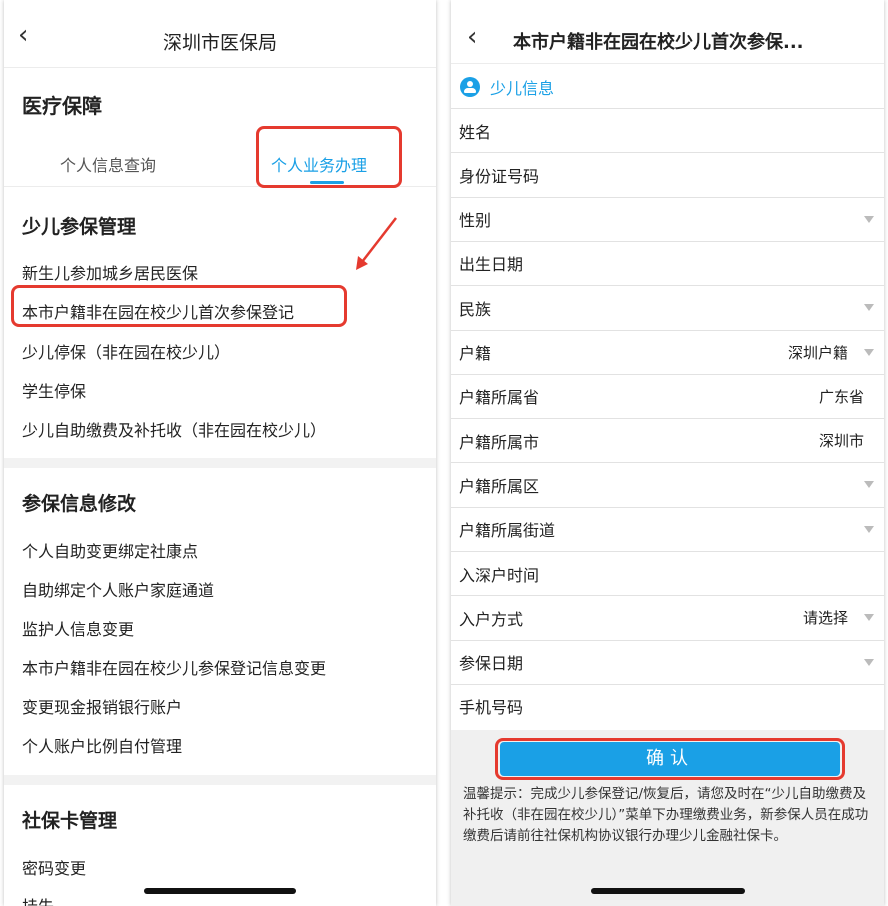  I want to click on form-row: 户籍所属市 深圳市, so click(667, 440).